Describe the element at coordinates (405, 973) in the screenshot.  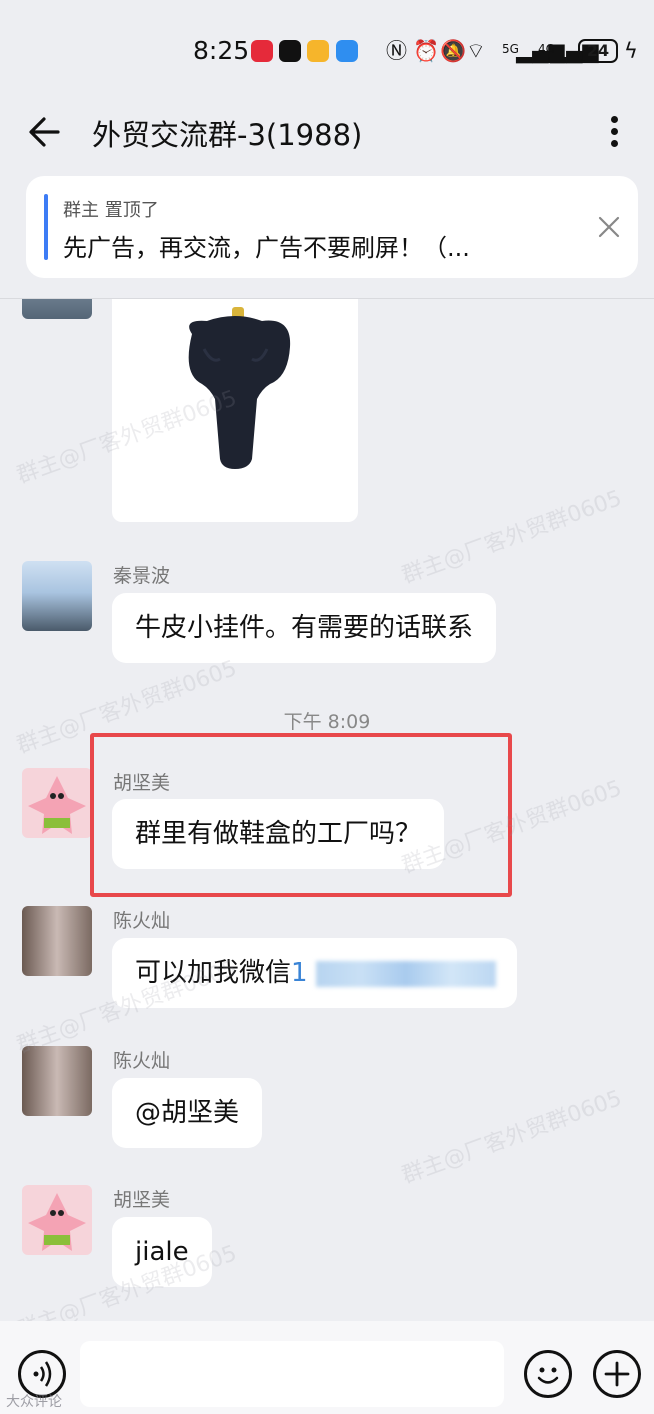
I see `blurred-number` at that location.